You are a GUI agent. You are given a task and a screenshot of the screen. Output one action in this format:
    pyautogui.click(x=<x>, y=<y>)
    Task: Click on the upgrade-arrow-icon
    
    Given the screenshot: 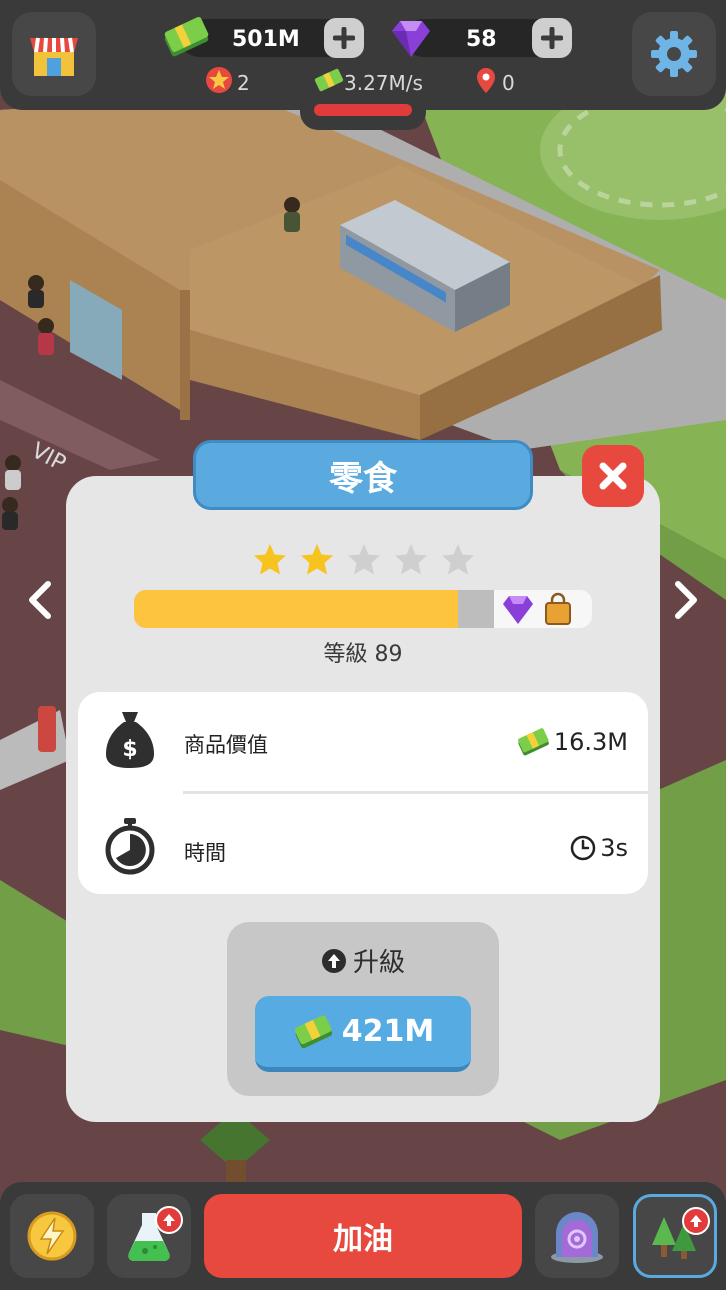 What is the action you would take?
    pyautogui.click(x=333, y=960)
    